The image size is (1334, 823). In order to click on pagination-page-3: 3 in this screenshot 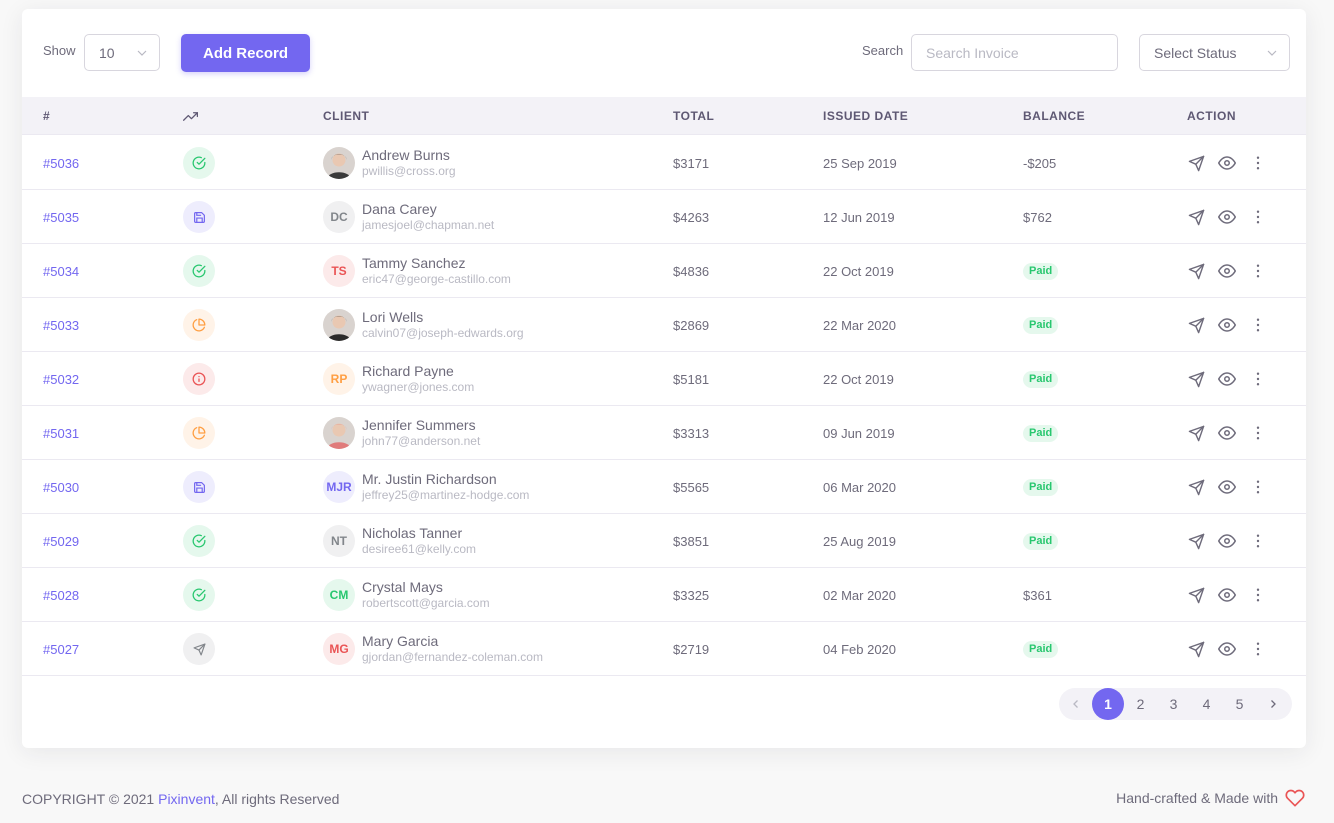, I will do `click(1173, 704)`.